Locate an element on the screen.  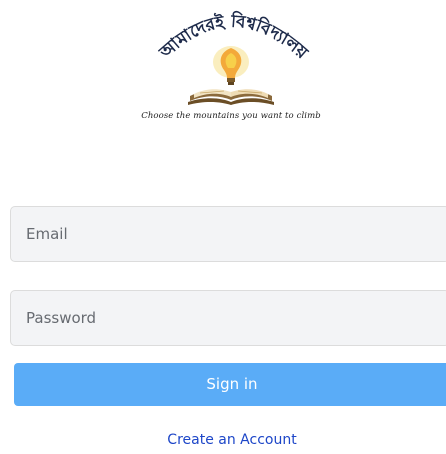
email-field-wrapper is located at coordinates (228, 234).